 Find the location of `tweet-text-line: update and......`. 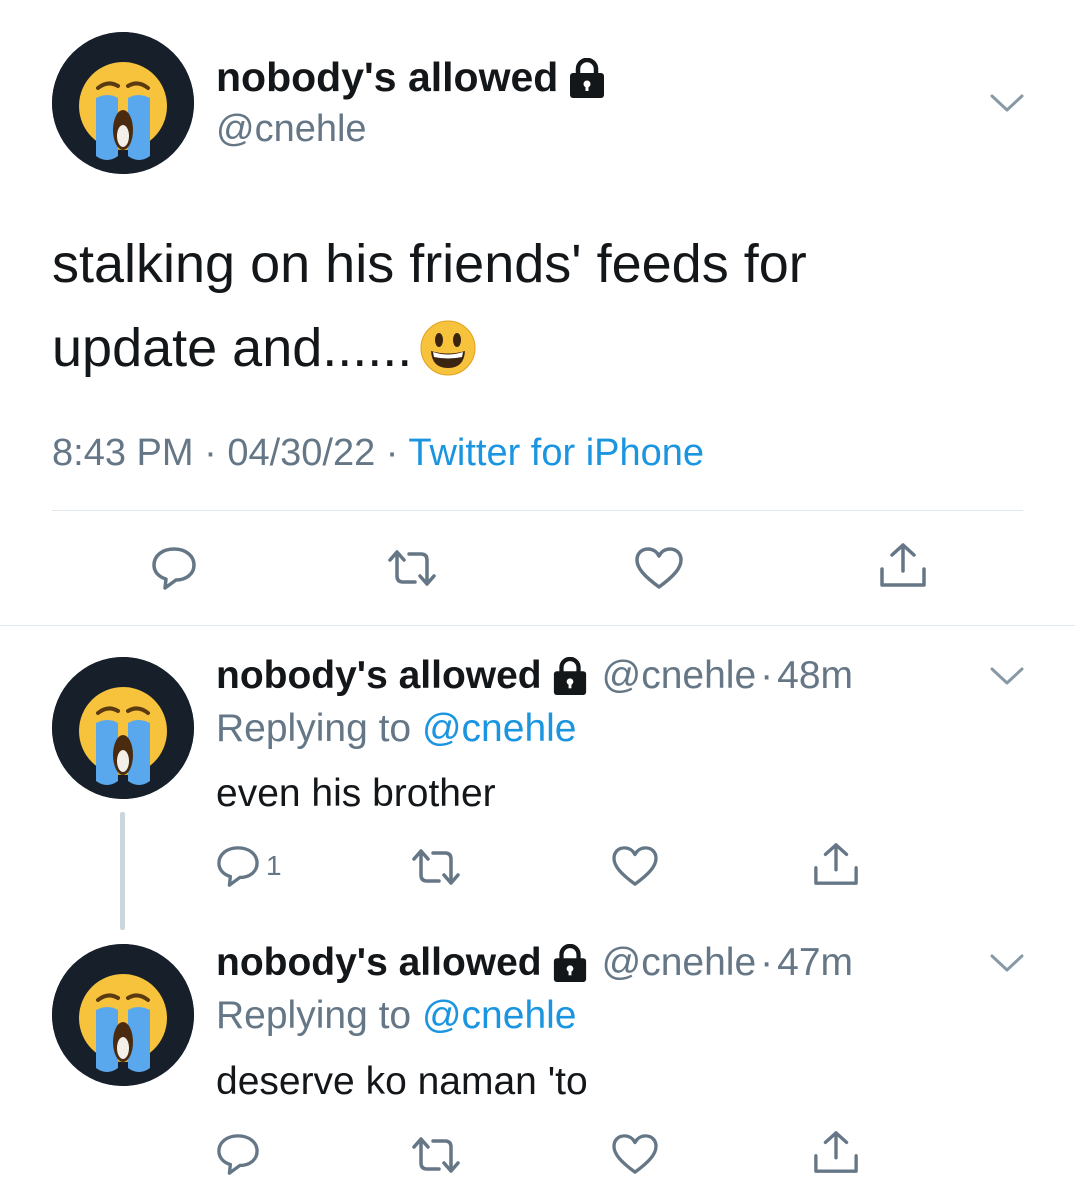

tweet-text-line: update and...... is located at coordinates (429, 348).